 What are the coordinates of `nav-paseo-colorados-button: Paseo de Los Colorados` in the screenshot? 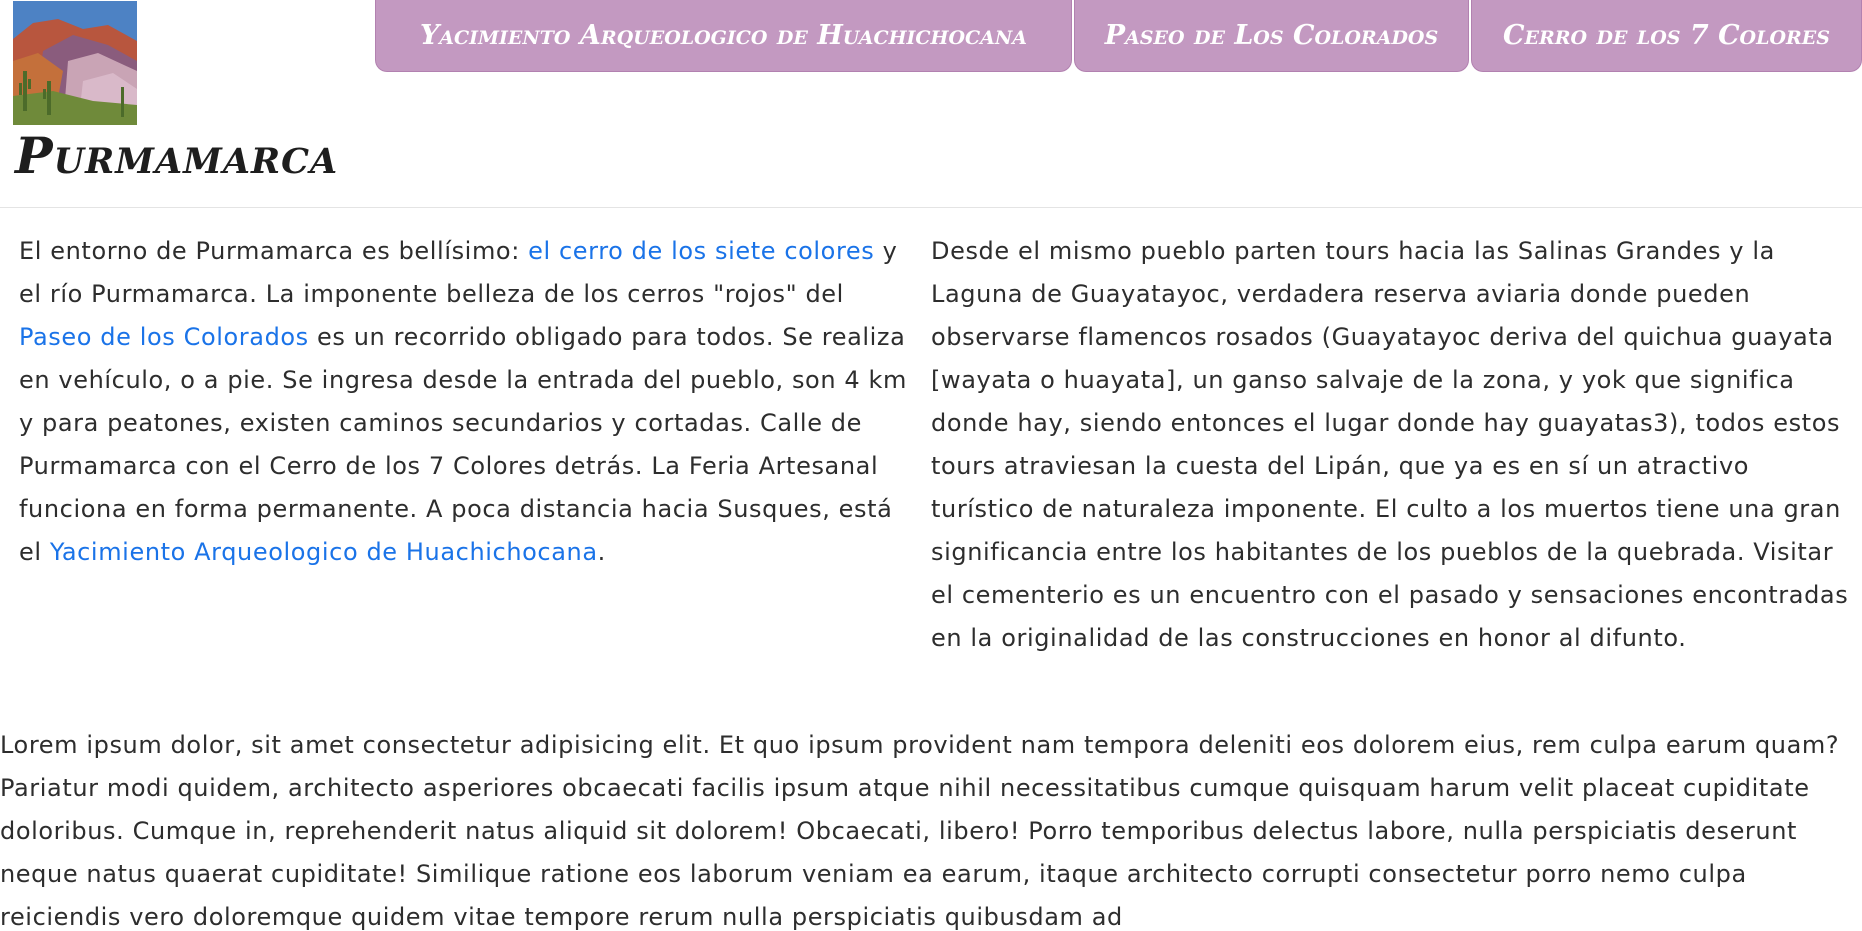 It's located at (1271, 36).